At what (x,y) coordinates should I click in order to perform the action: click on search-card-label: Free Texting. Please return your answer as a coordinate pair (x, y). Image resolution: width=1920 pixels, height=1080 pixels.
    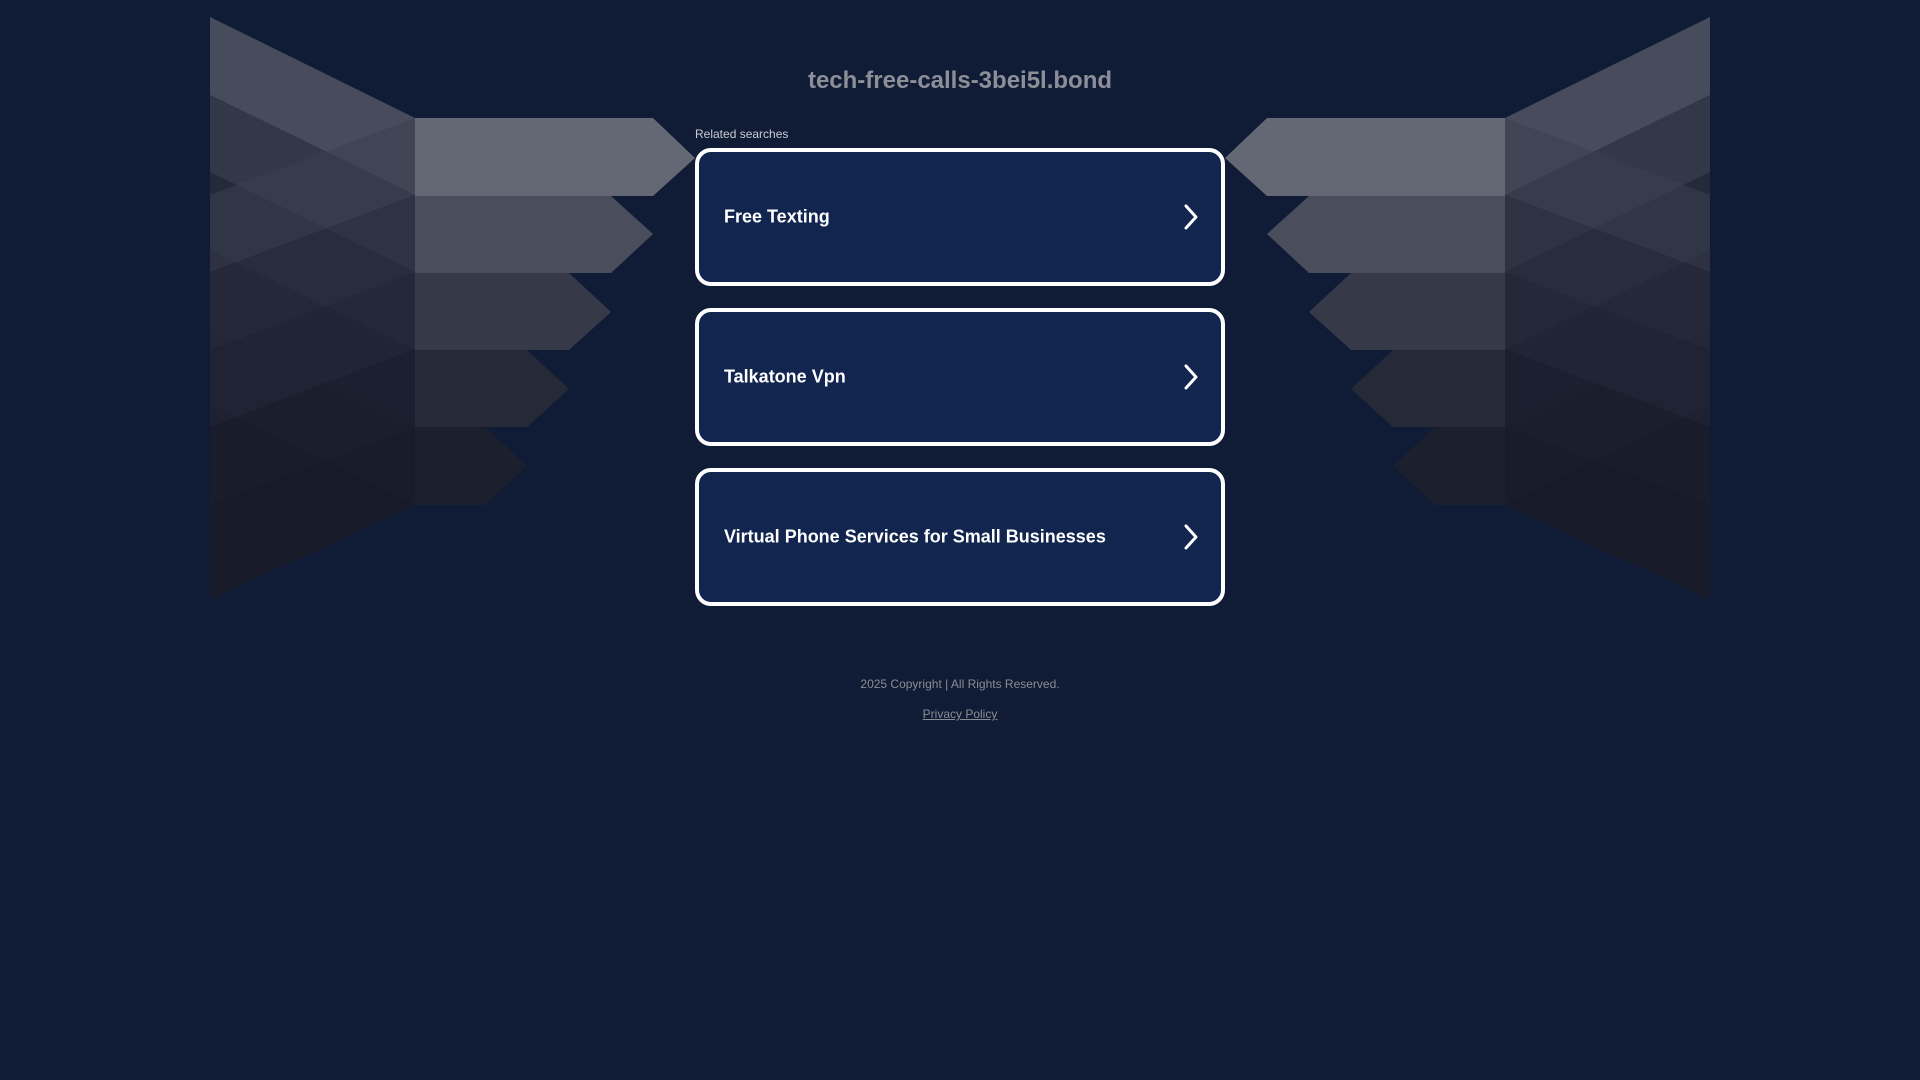
    Looking at the image, I should click on (777, 216).